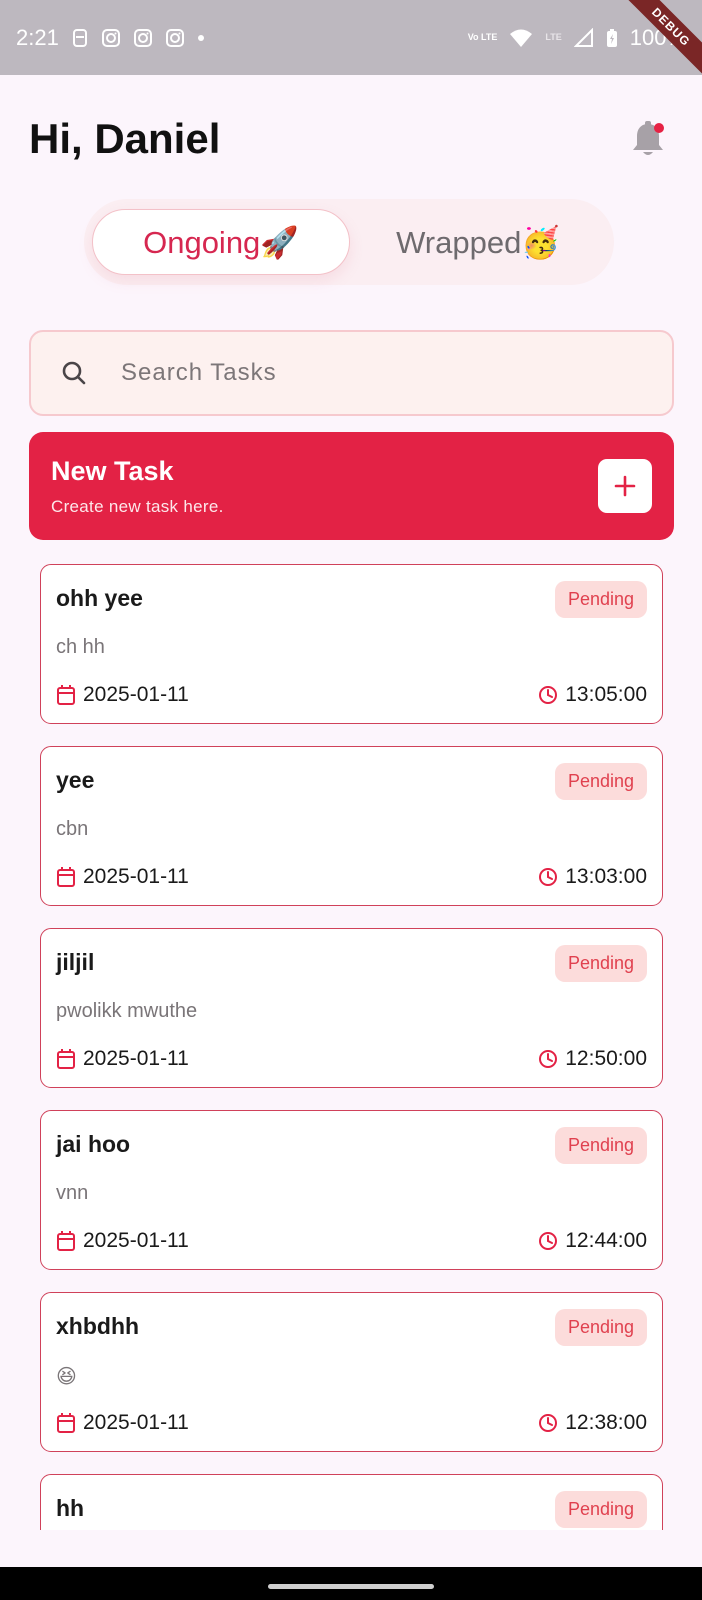 This screenshot has height=1600, width=702. I want to click on new-task-text: New Task Create new task here., so click(137, 486).